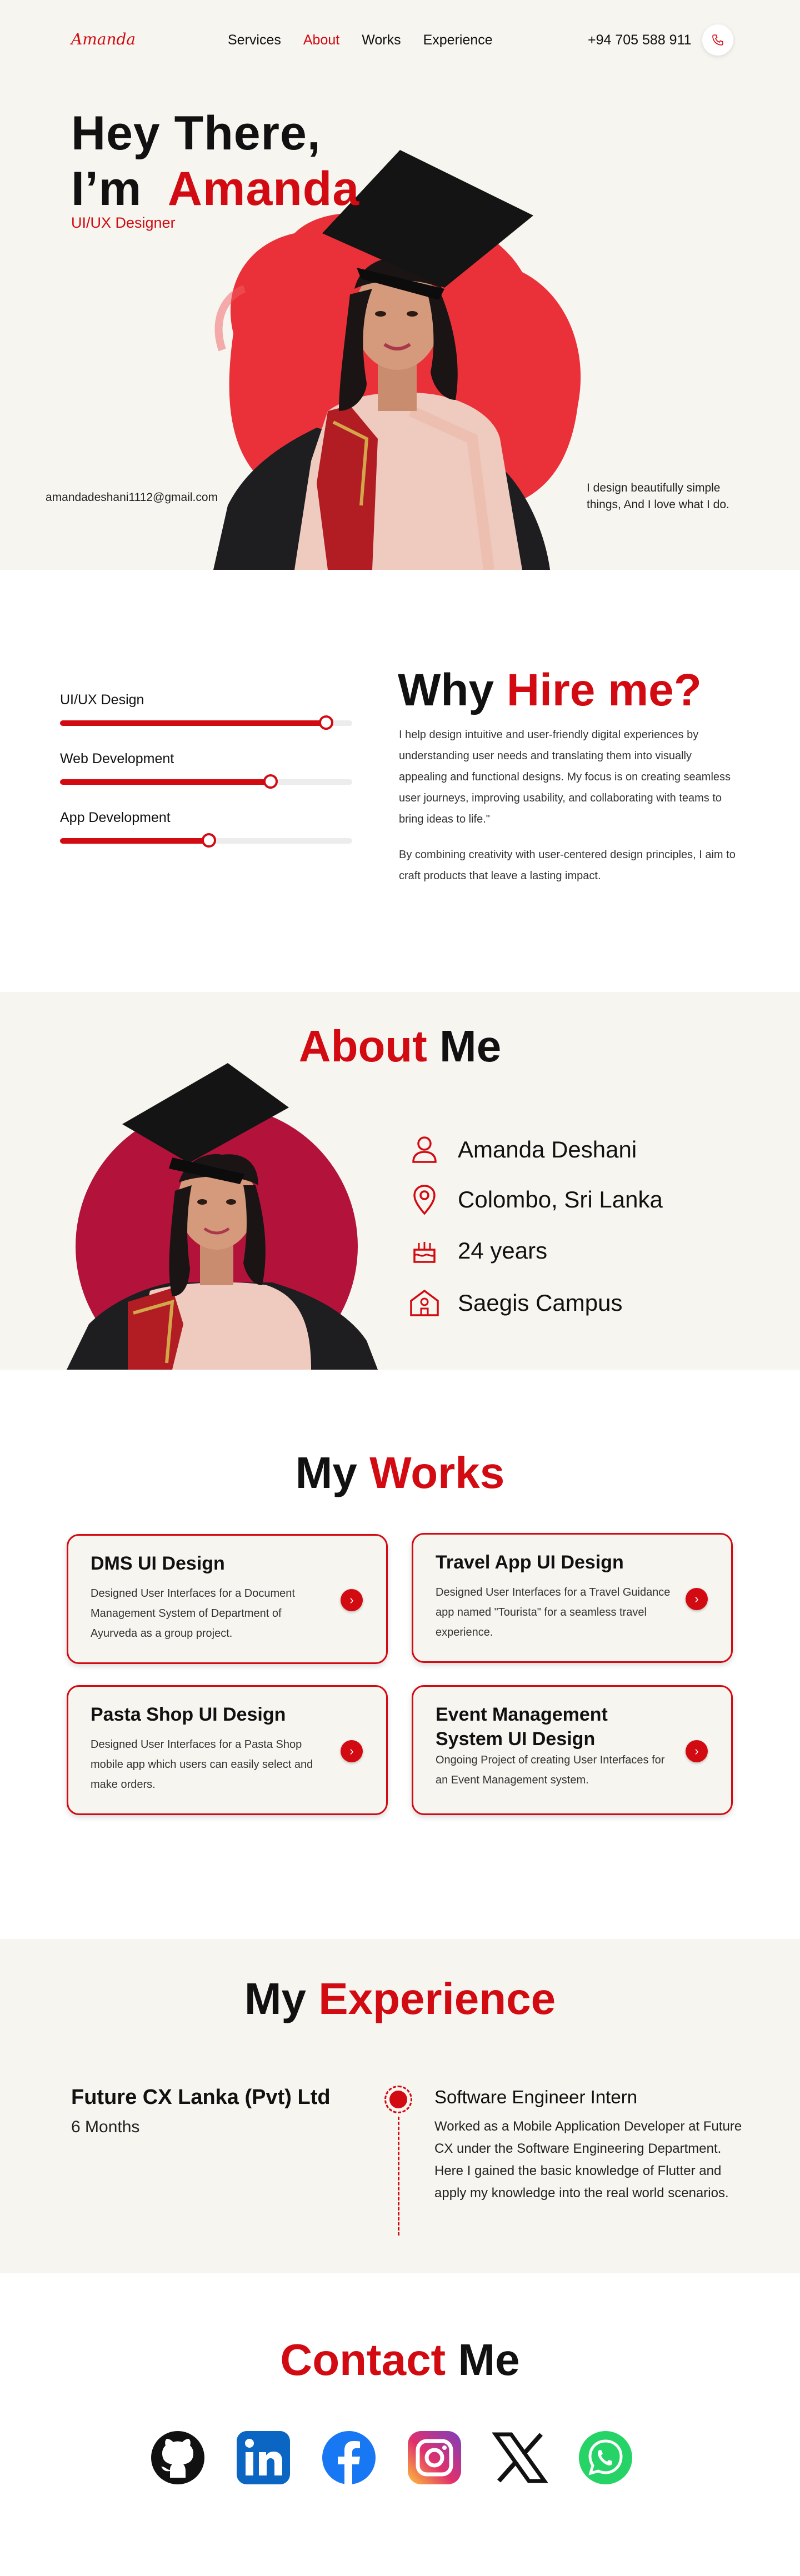  What do you see at coordinates (446, 690) in the screenshot?
I see `hire-title-black: Why` at bounding box center [446, 690].